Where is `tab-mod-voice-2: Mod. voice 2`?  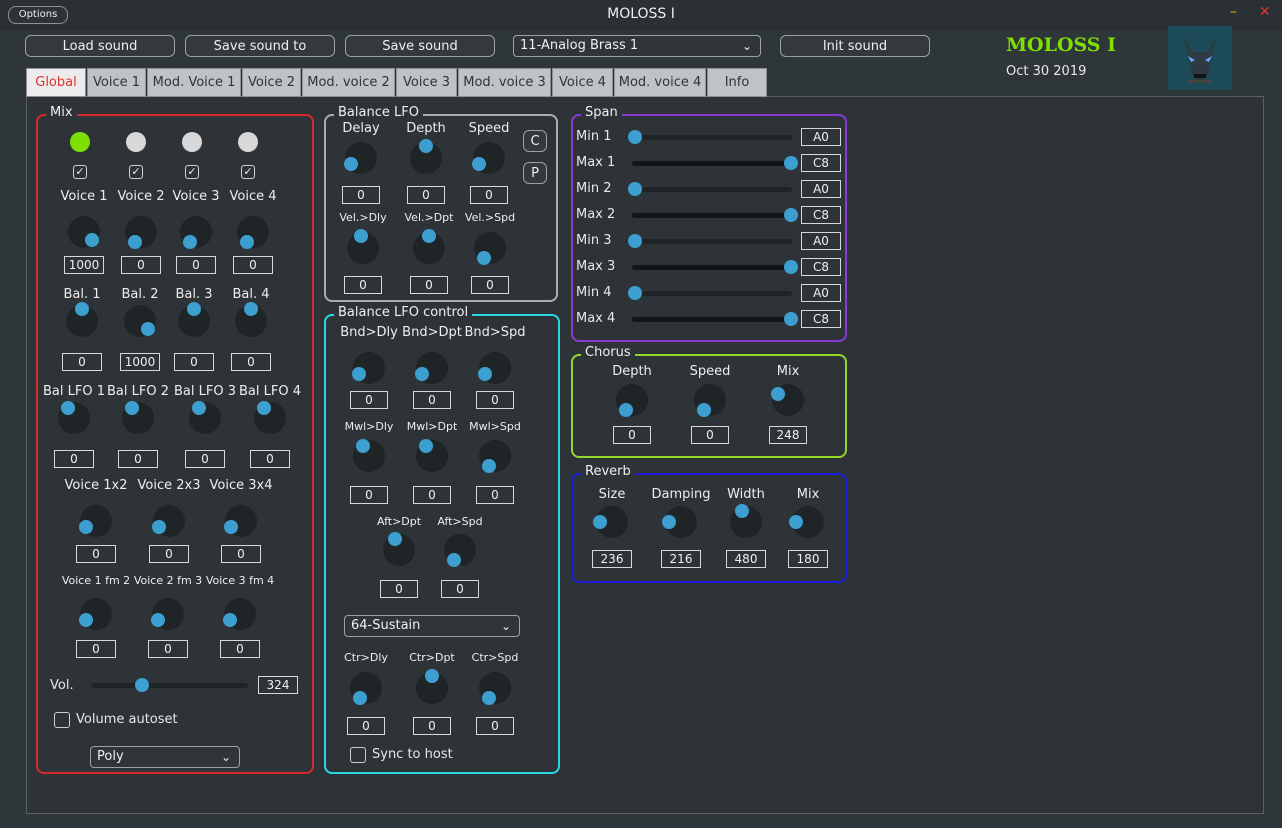 tab-mod-voice-2: Mod. voice 2 is located at coordinates (348, 82).